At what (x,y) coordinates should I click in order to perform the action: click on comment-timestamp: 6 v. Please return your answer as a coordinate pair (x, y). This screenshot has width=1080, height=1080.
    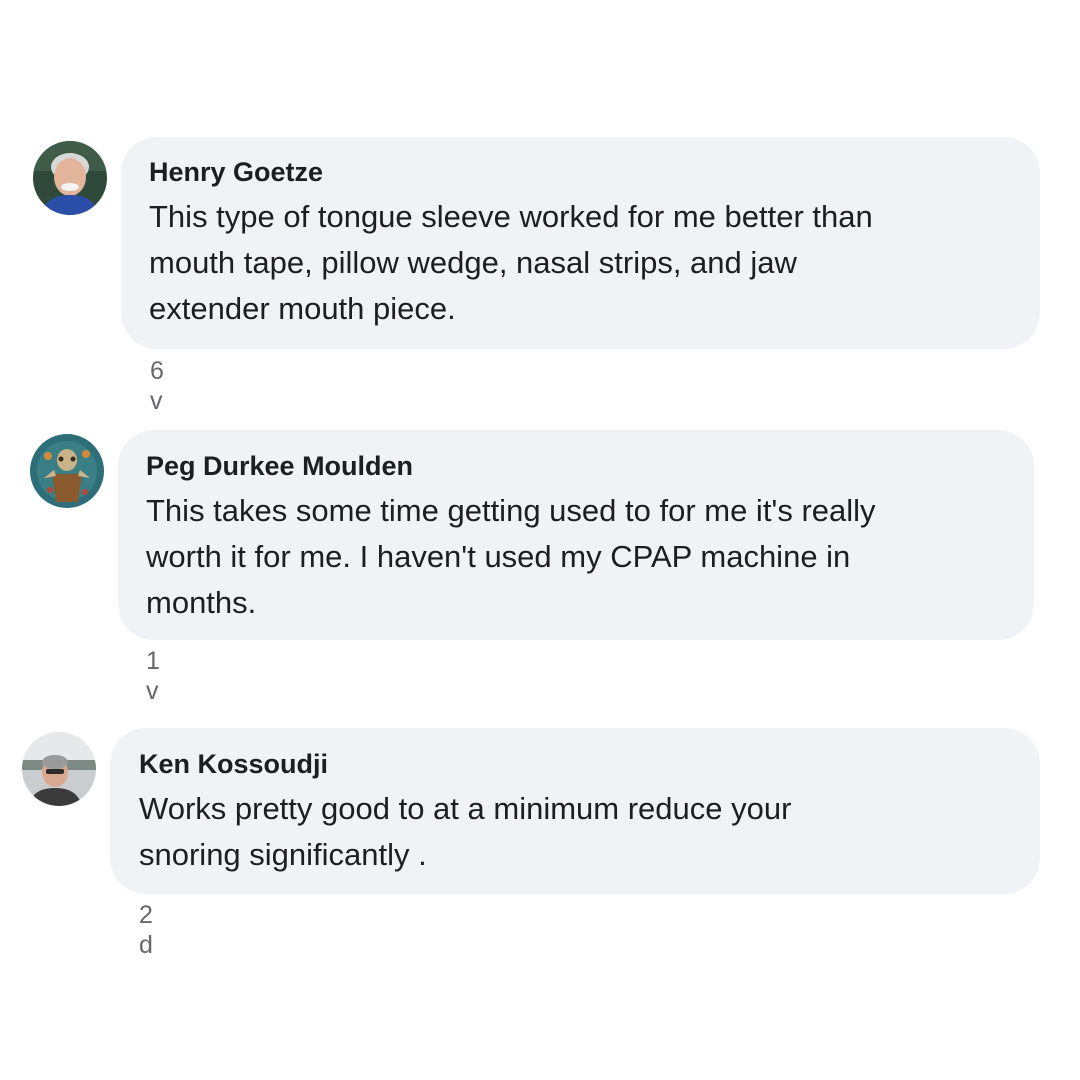
    Looking at the image, I should click on (157, 386).